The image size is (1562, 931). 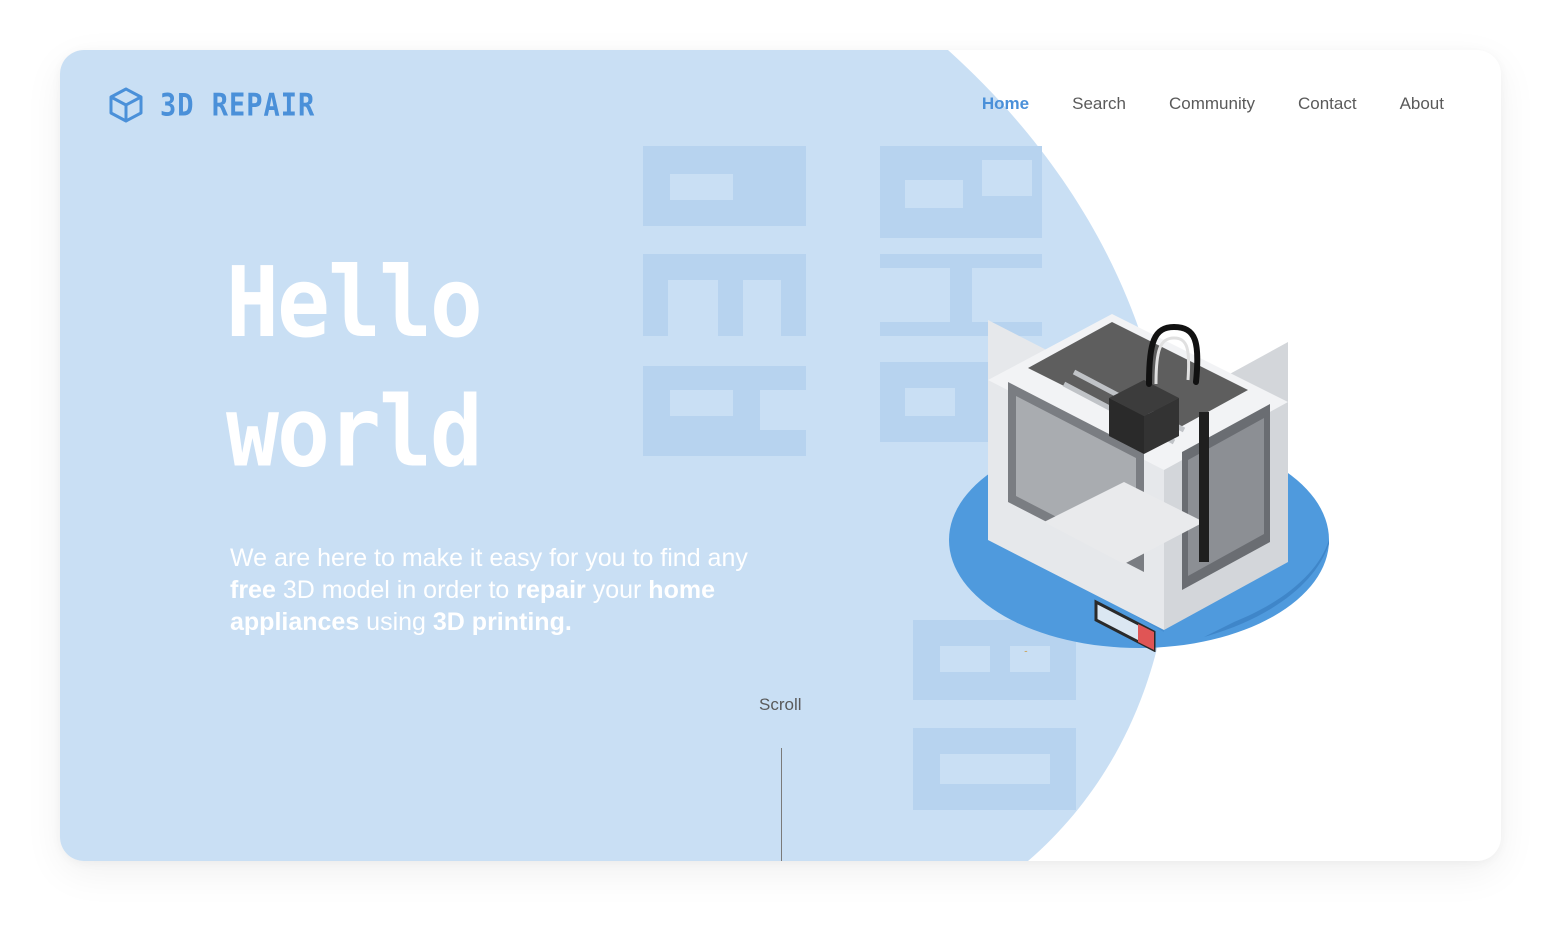 I want to click on hero-title: Hello world, so click(x=386, y=368).